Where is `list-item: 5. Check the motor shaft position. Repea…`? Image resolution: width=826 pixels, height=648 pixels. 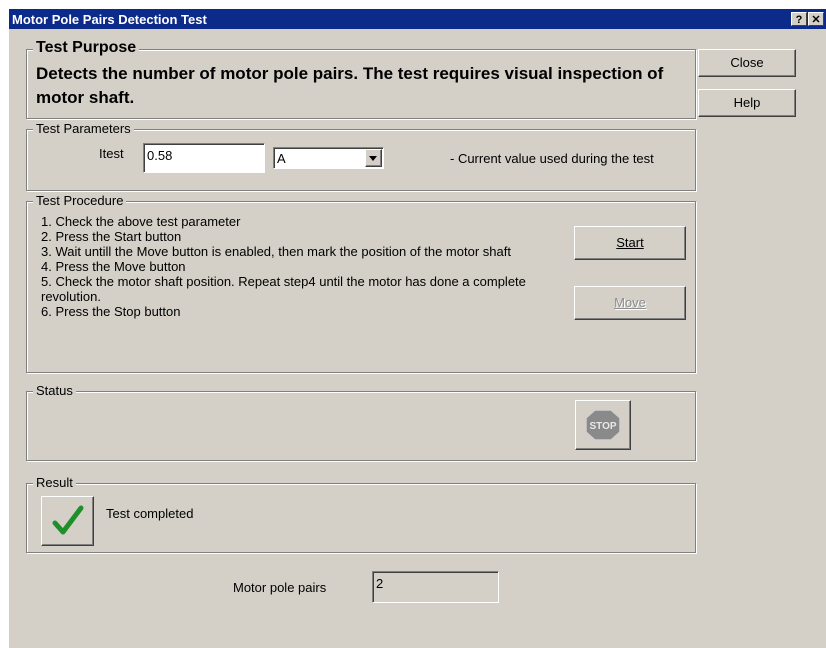 list-item: 5. Check the motor shaft position. Repea… is located at coordinates (283, 289).